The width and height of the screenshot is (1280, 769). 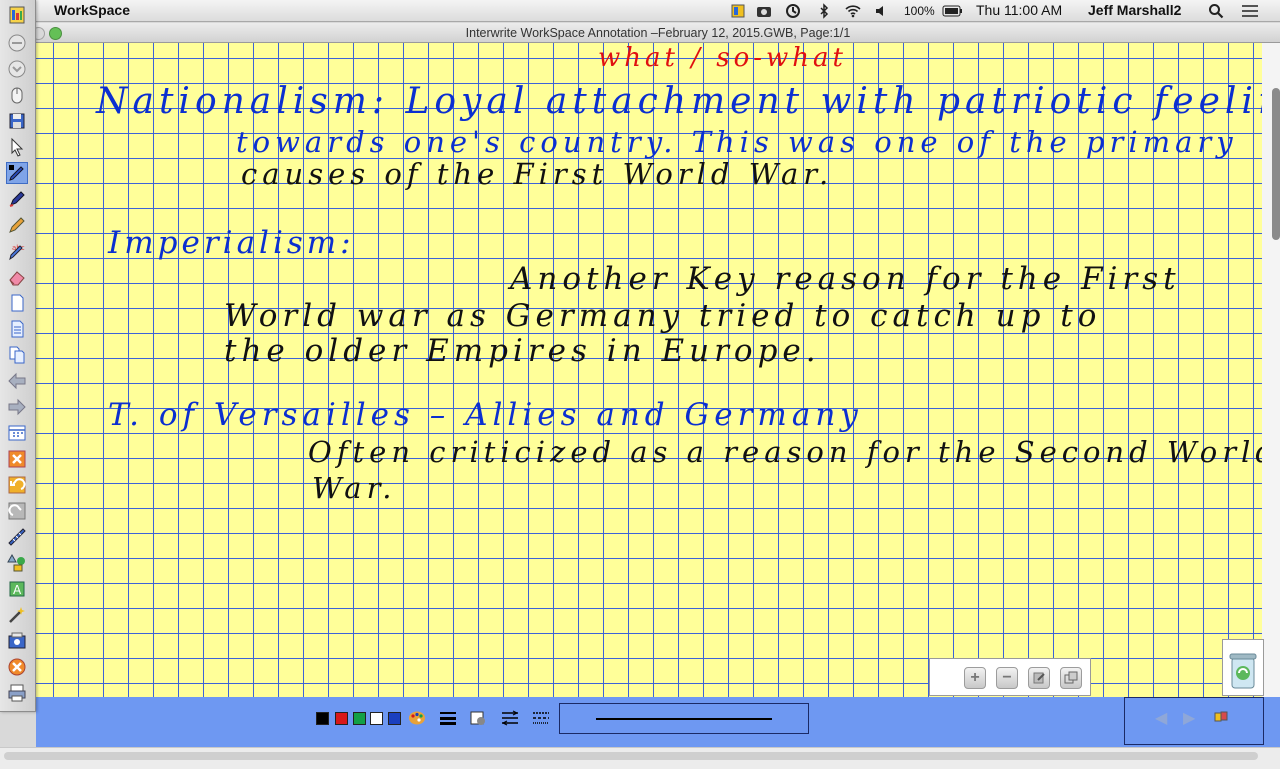 What do you see at coordinates (1161, 718) in the screenshot?
I see `previous-page-icon: ◀` at bounding box center [1161, 718].